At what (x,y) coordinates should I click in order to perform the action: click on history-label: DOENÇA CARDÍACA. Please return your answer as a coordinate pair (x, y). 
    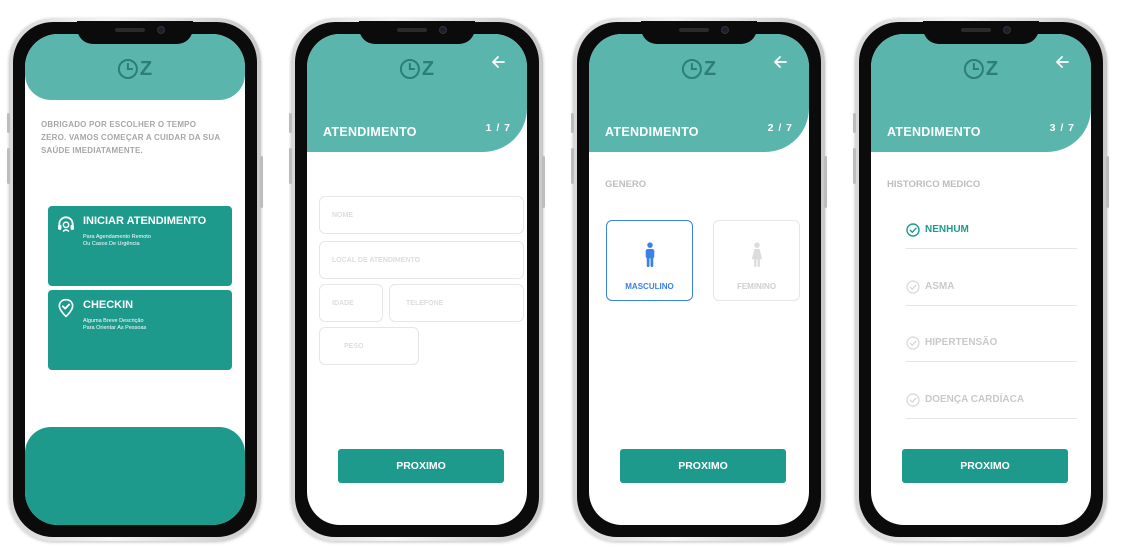
    Looking at the image, I should click on (975, 399).